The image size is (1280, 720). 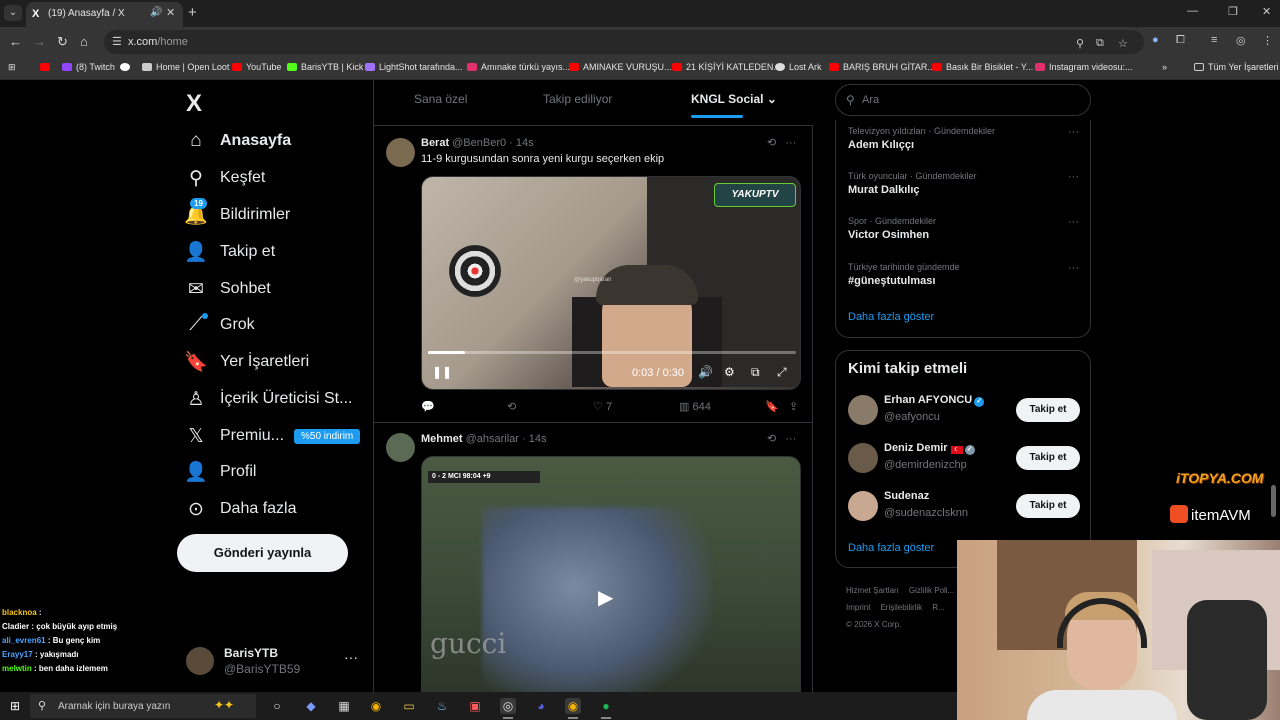 What do you see at coordinates (246, 362) in the screenshot?
I see `nav-bookmarks: 🔖 Yer İşaretleri` at bounding box center [246, 362].